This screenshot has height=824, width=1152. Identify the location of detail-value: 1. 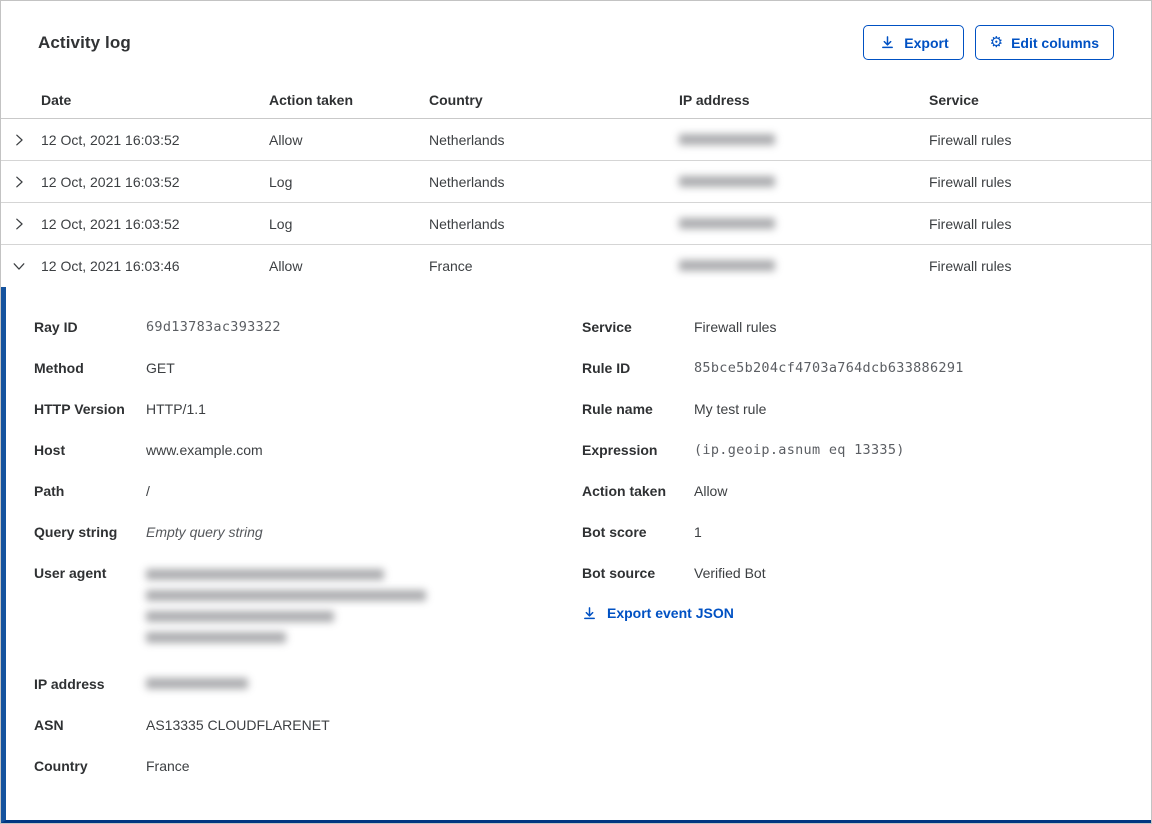
(698, 532).